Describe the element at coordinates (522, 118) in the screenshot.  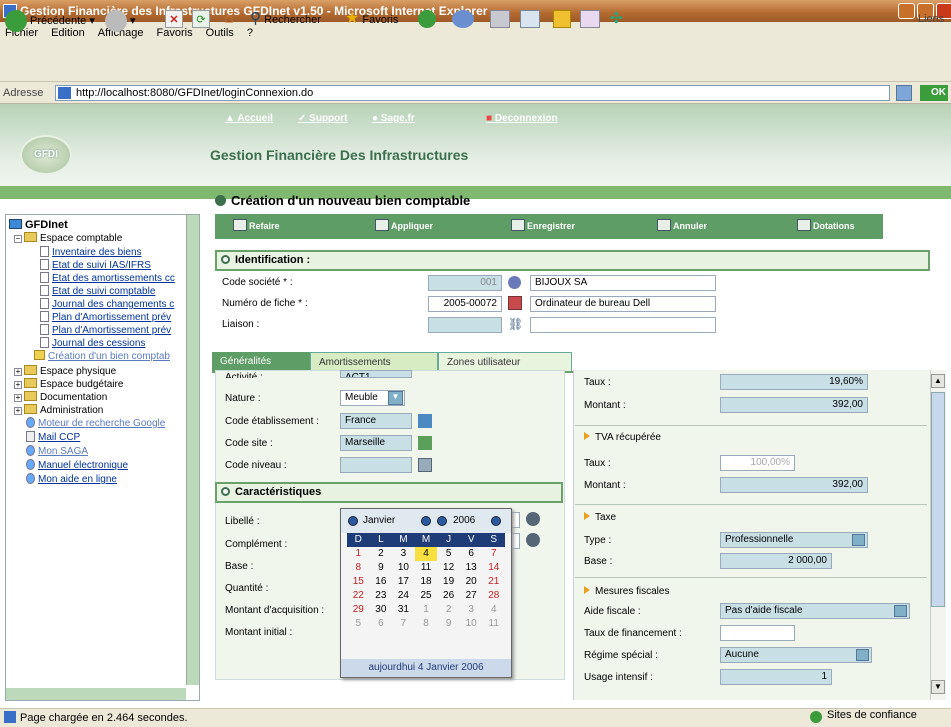
I see `nav-deconnexion: ■ Deconnexion` at that location.